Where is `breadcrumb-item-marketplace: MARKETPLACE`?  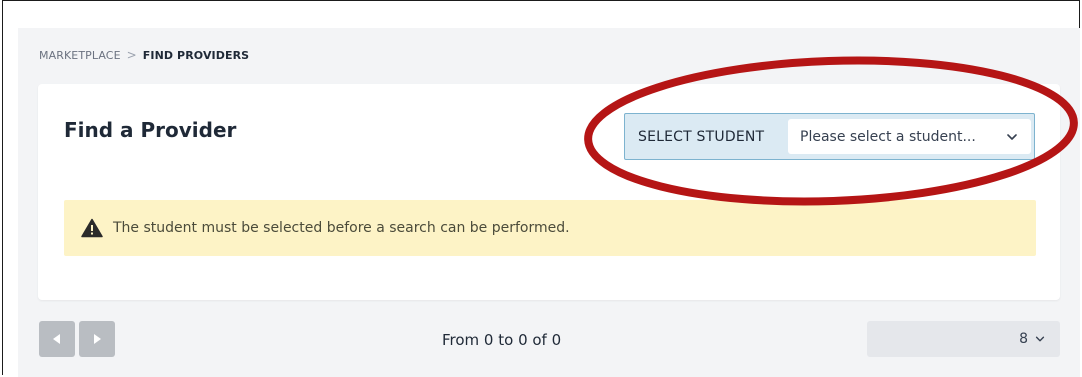 breadcrumb-item-marketplace: MARKETPLACE is located at coordinates (80, 55).